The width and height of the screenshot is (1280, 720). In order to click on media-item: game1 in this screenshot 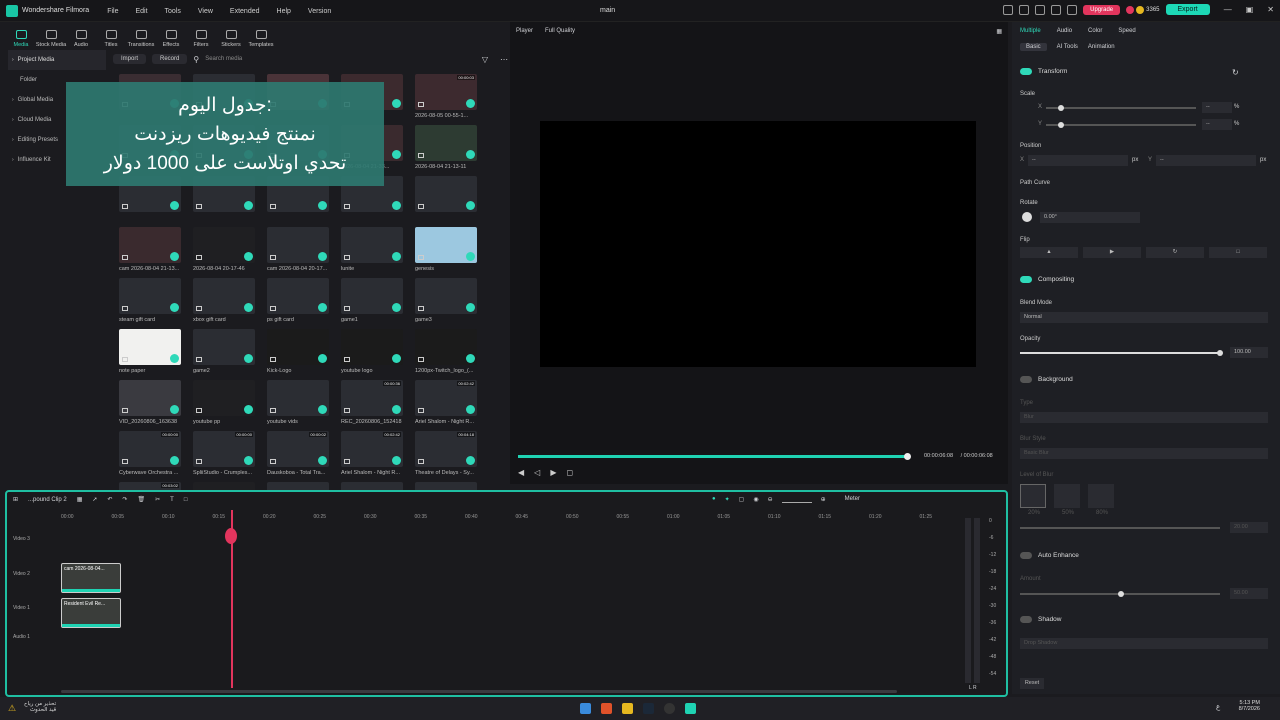, I will do `click(372, 303)`.